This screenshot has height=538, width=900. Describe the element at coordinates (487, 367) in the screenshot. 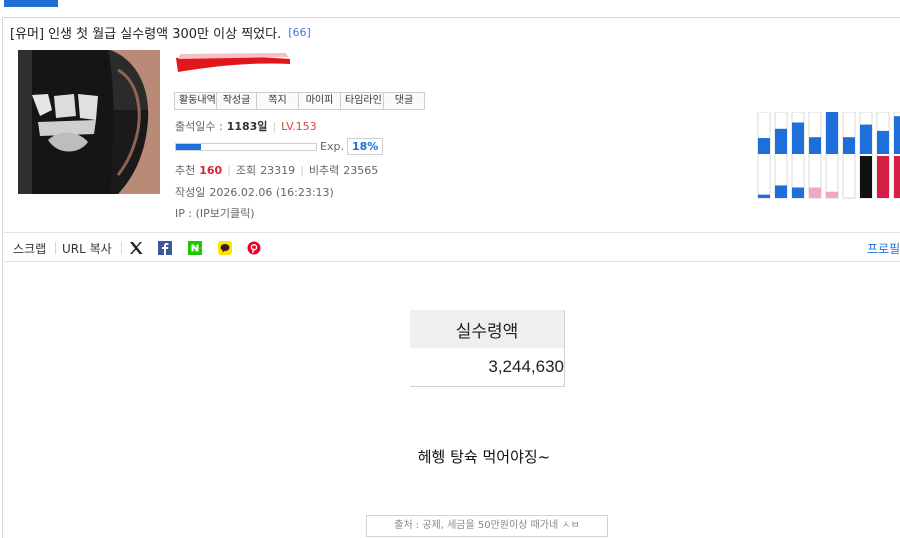

I see `salary-table-value: 3,244,630` at that location.